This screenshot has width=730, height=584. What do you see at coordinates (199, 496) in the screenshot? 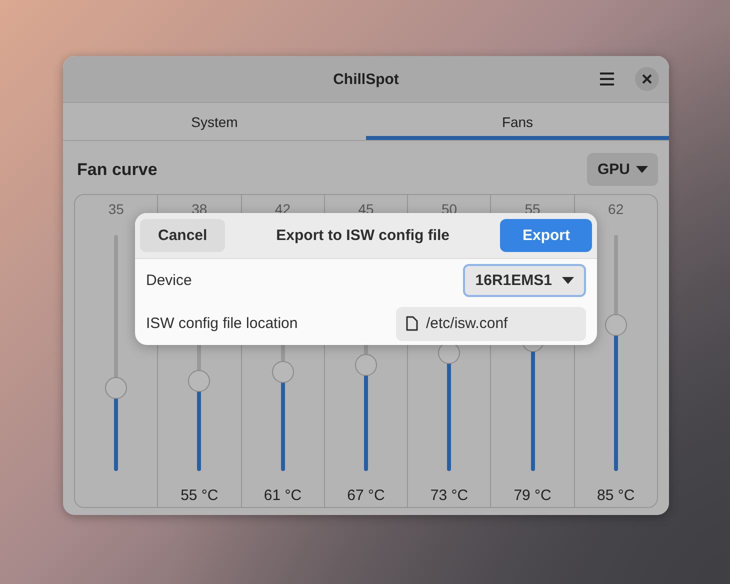
I see `temperature-label: 55 °C` at bounding box center [199, 496].